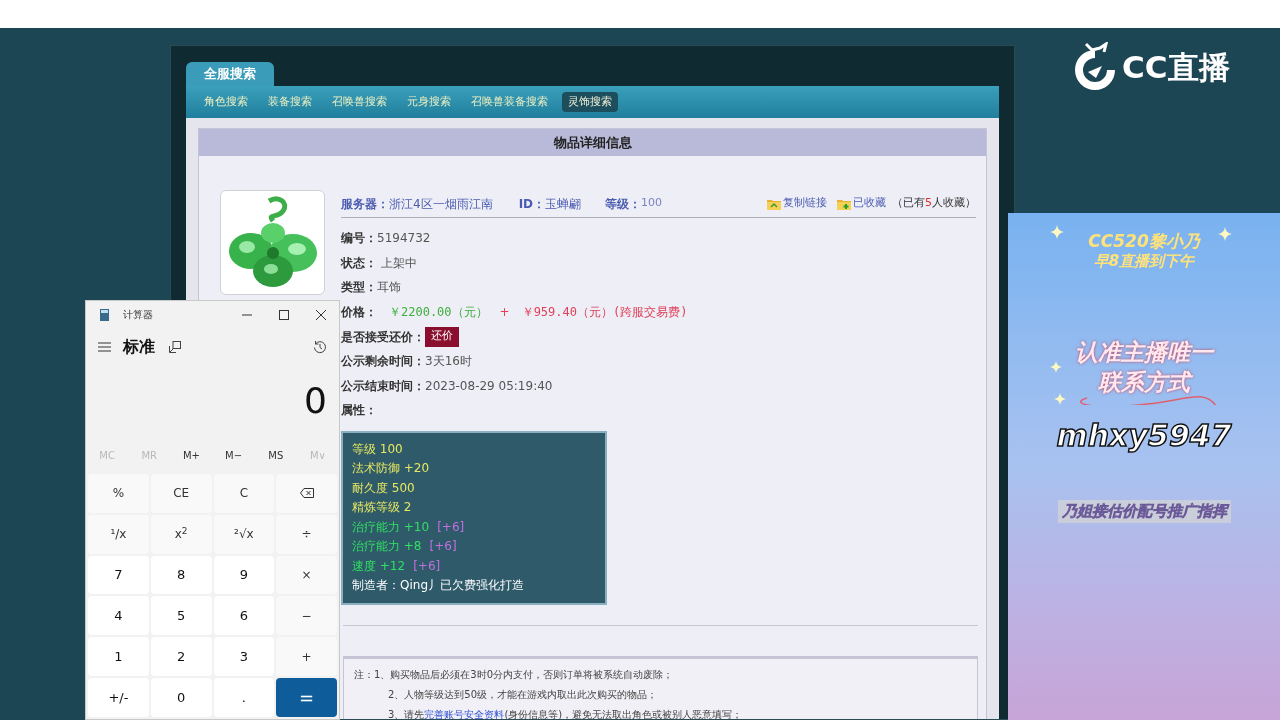  I want to click on memory-button: M+, so click(191, 455).